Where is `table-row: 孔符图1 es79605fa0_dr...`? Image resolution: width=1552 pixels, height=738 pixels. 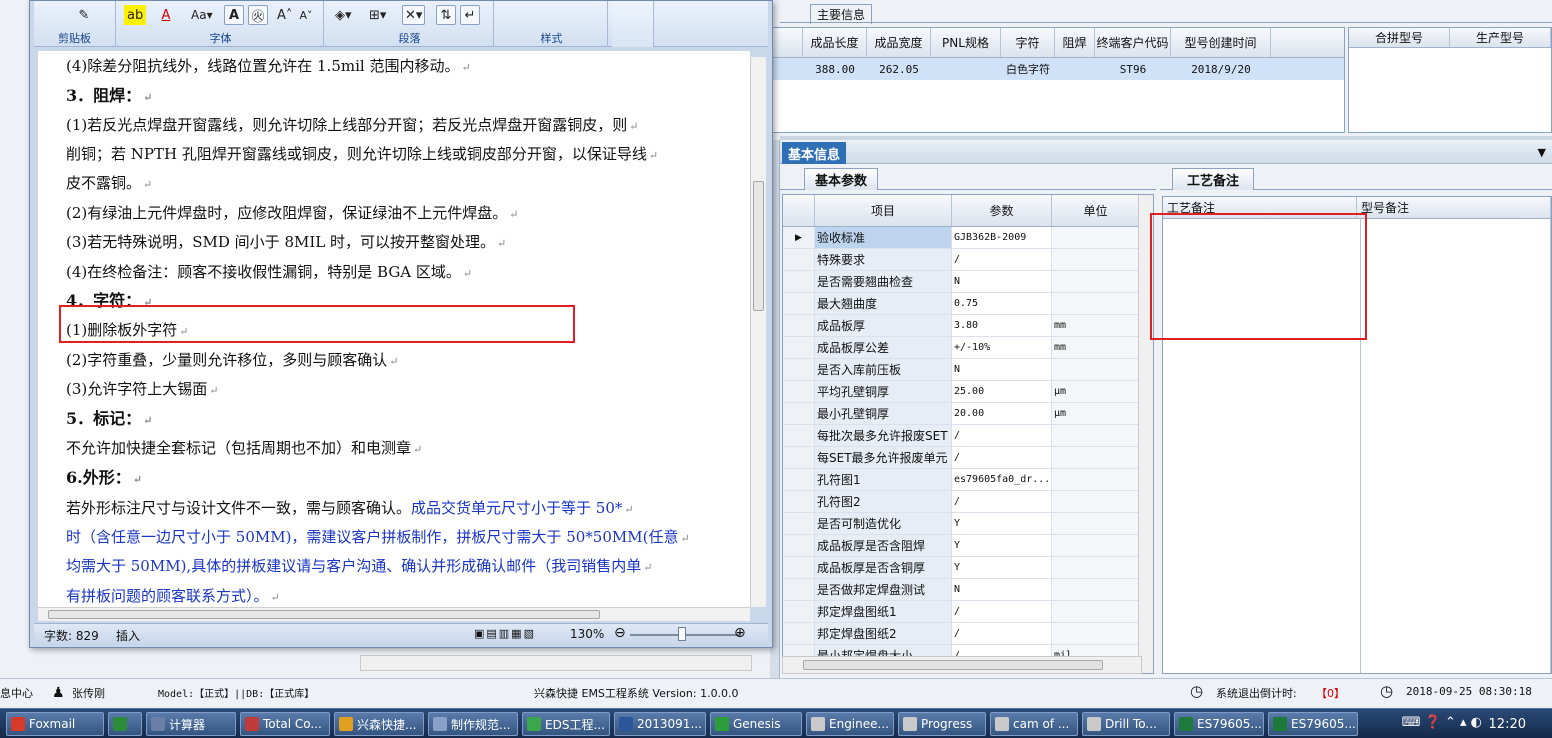 table-row: 孔符图1 es79605fa0_dr... is located at coordinates (968, 480).